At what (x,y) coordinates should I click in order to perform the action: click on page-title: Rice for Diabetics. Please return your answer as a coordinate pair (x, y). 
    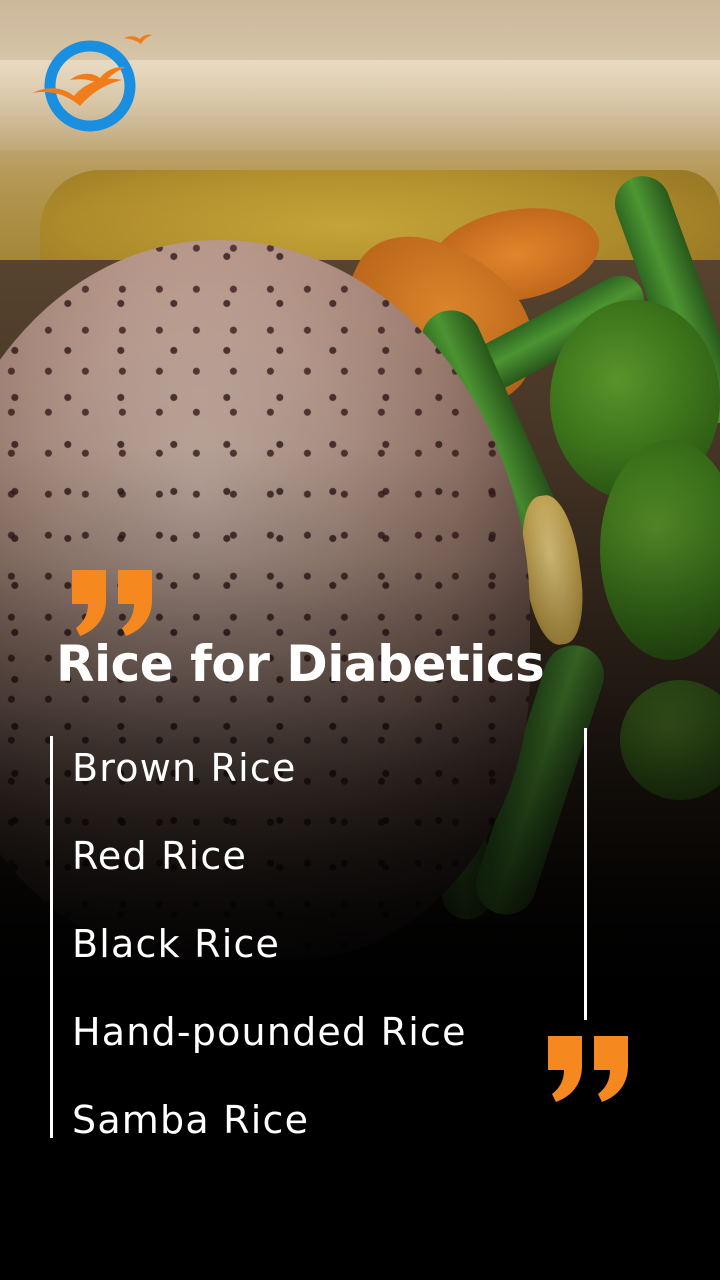
    Looking at the image, I should click on (300, 664).